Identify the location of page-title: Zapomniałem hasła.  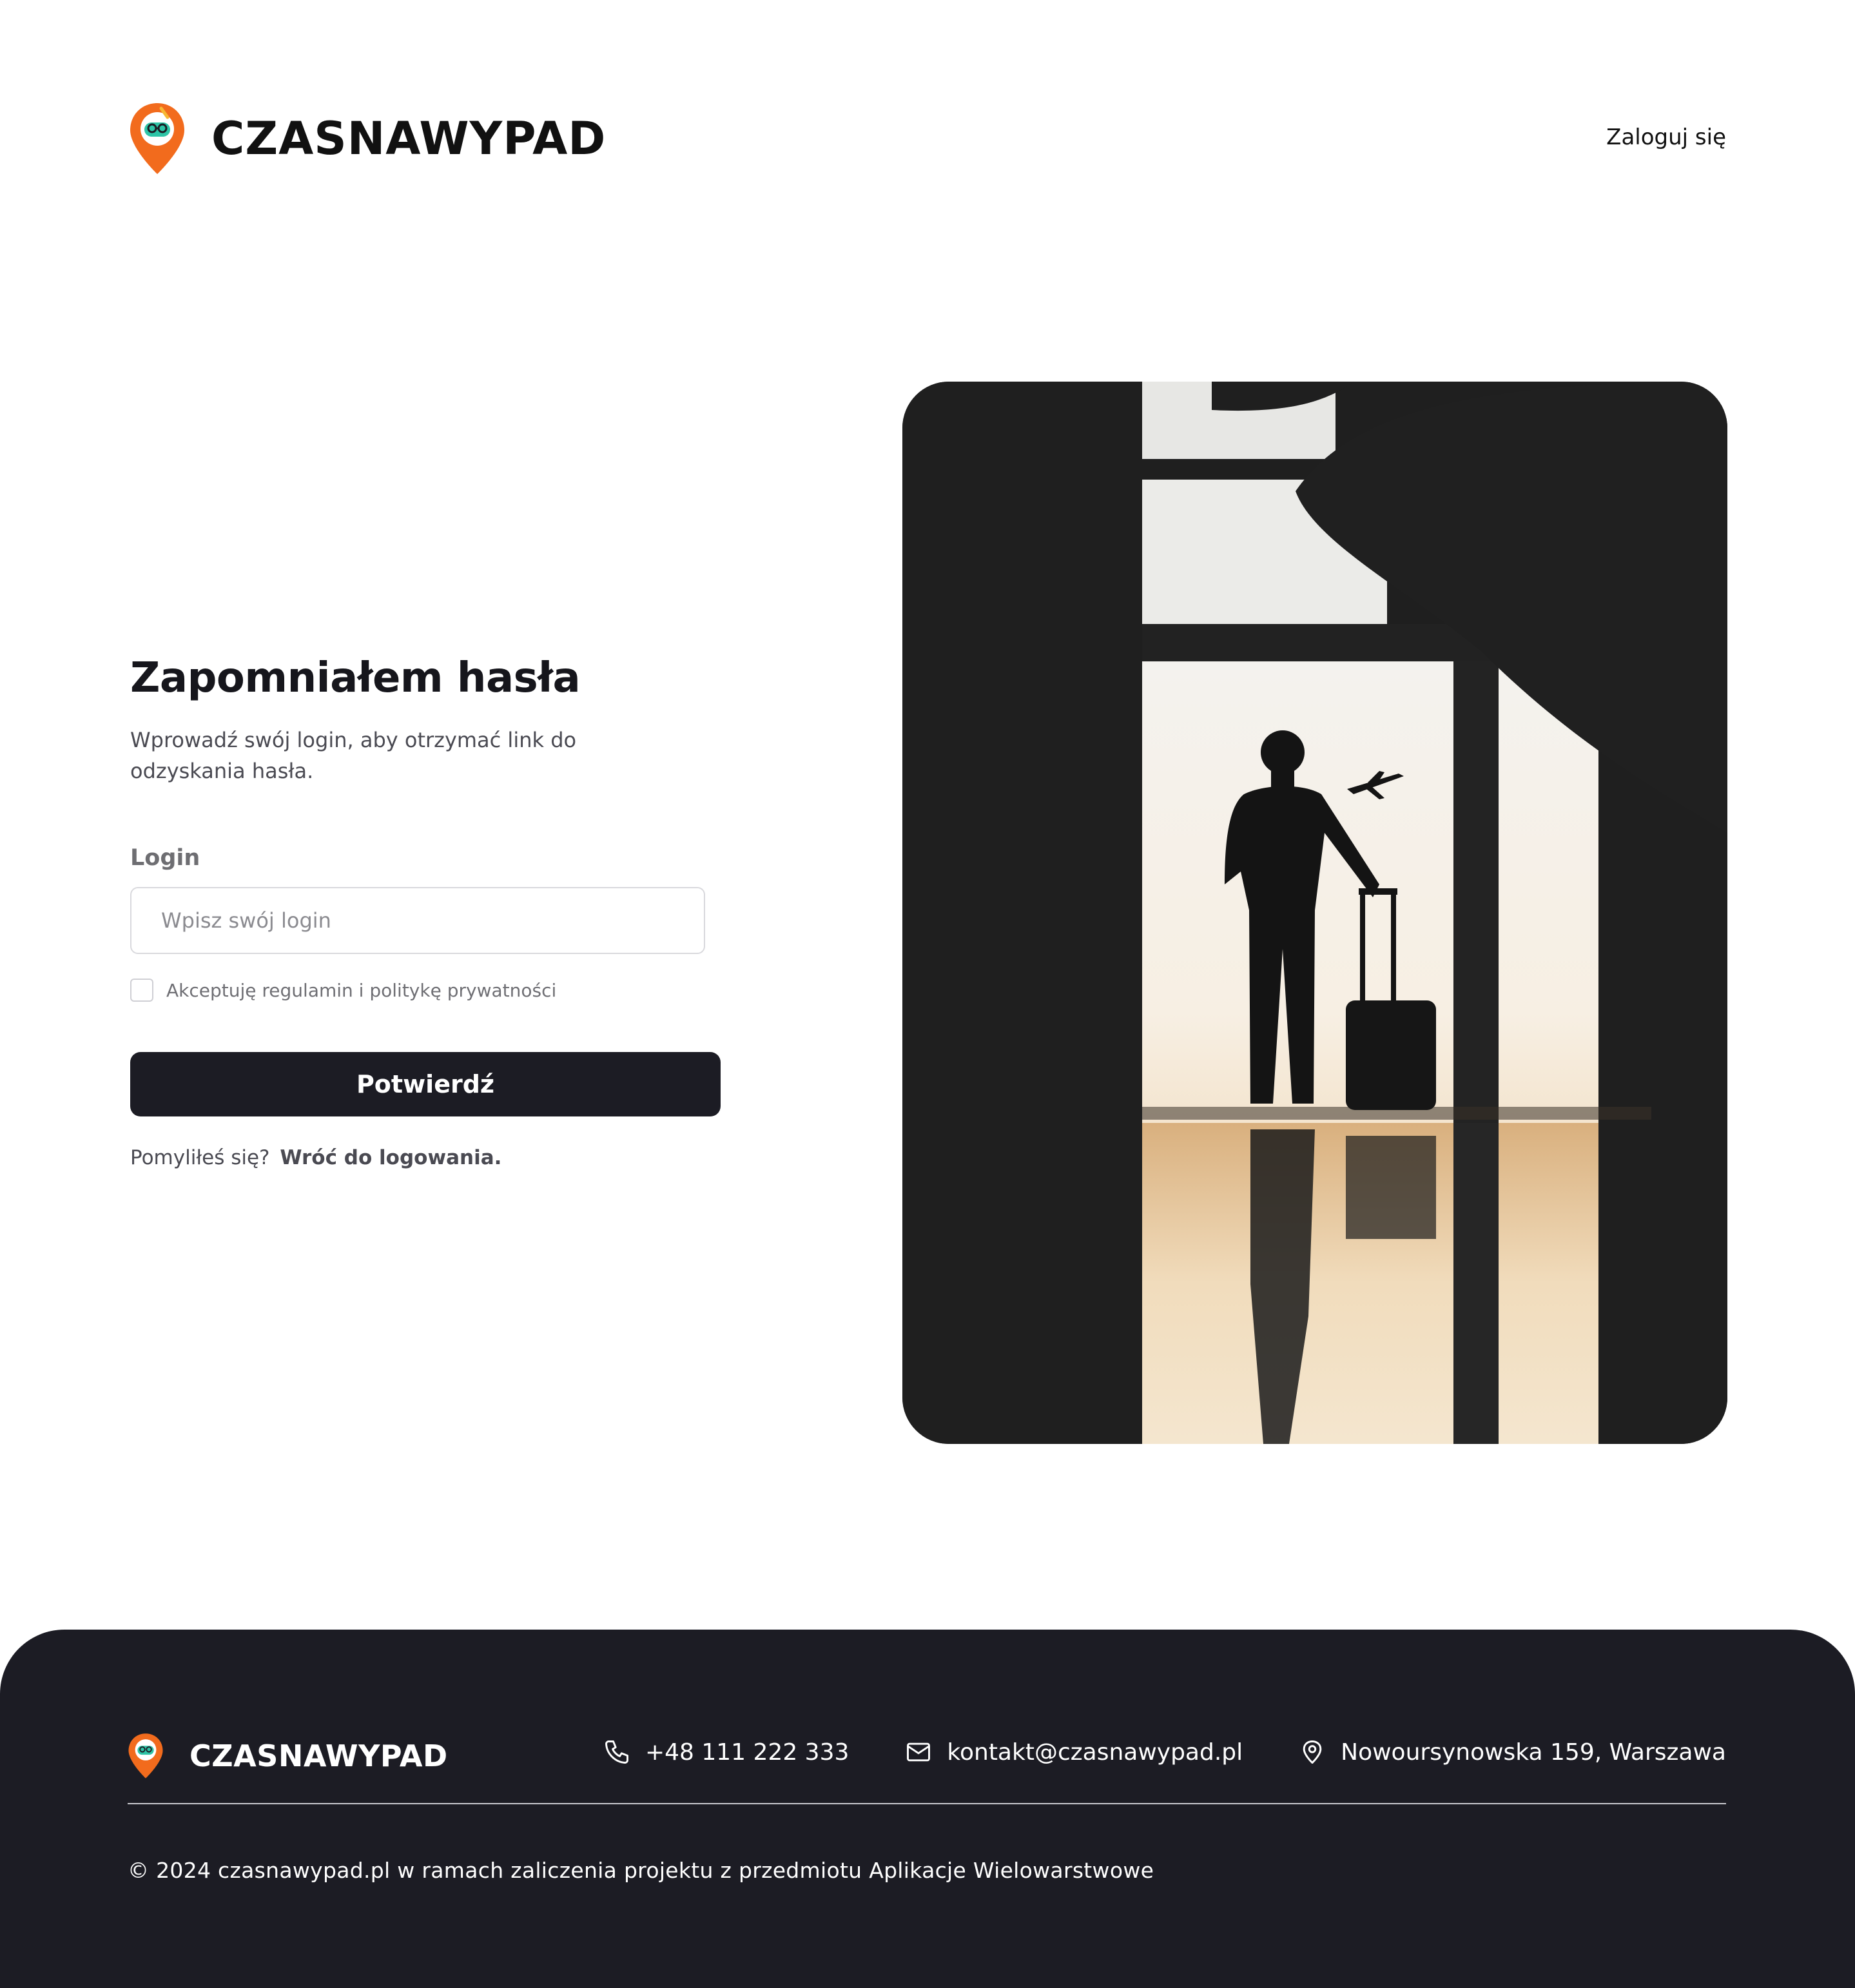
(355, 678).